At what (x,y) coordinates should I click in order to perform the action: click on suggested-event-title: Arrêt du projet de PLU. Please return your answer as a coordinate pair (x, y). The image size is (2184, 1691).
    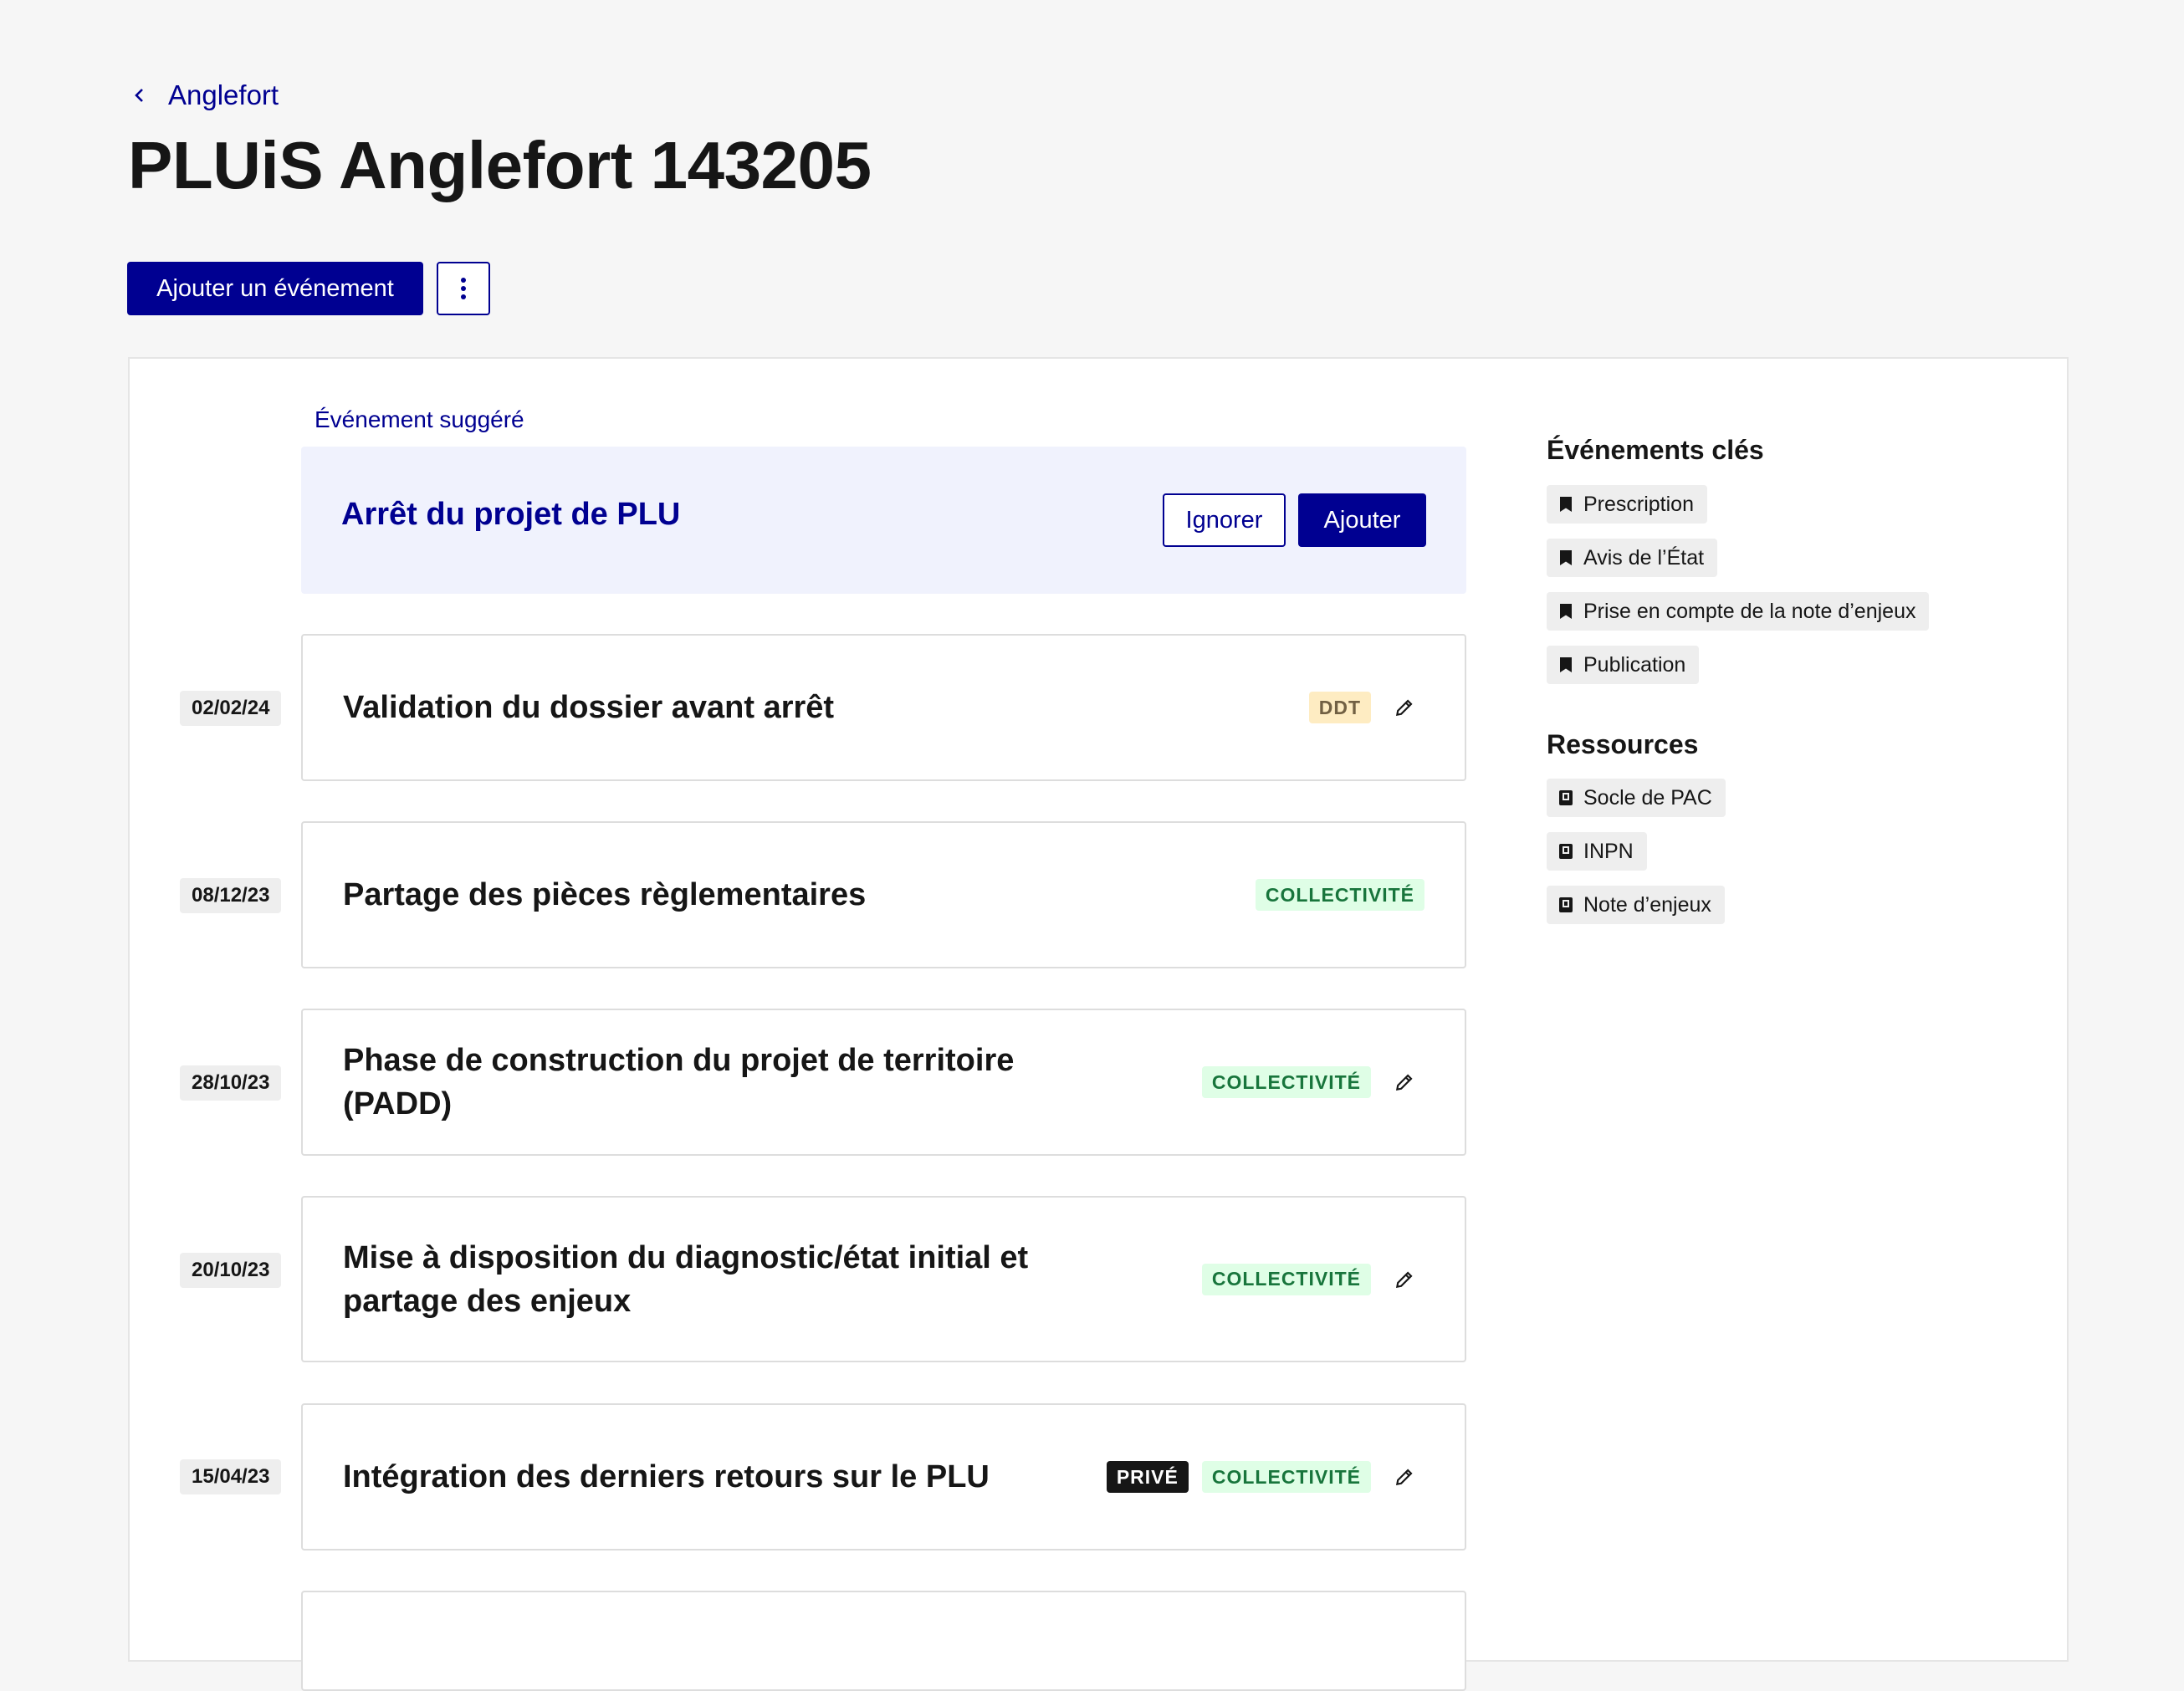
    Looking at the image, I should click on (511, 514).